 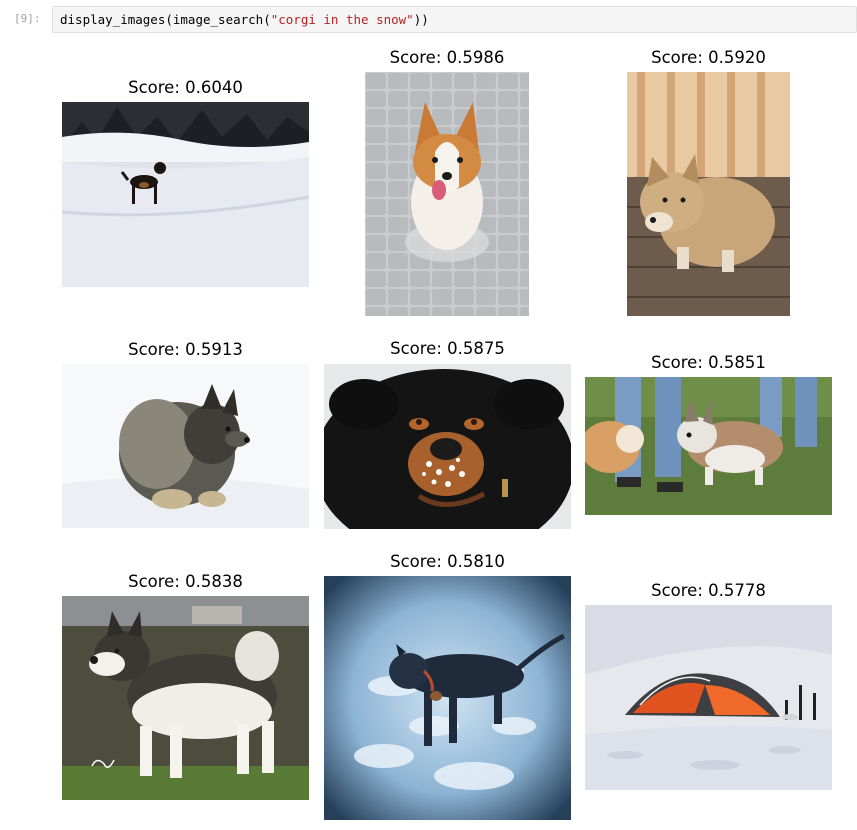 What do you see at coordinates (342, 19) in the screenshot?
I see `code-string-literal: "corgi in the snow"` at bounding box center [342, 19].